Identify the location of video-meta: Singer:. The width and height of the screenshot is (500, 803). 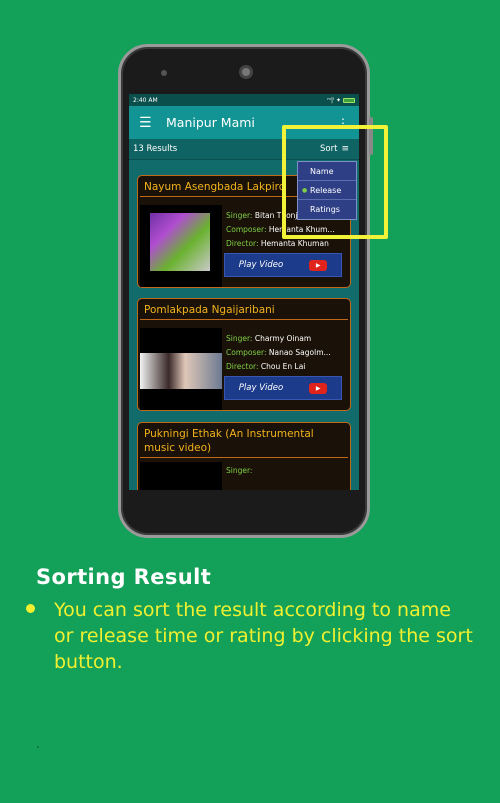
(287, 471).